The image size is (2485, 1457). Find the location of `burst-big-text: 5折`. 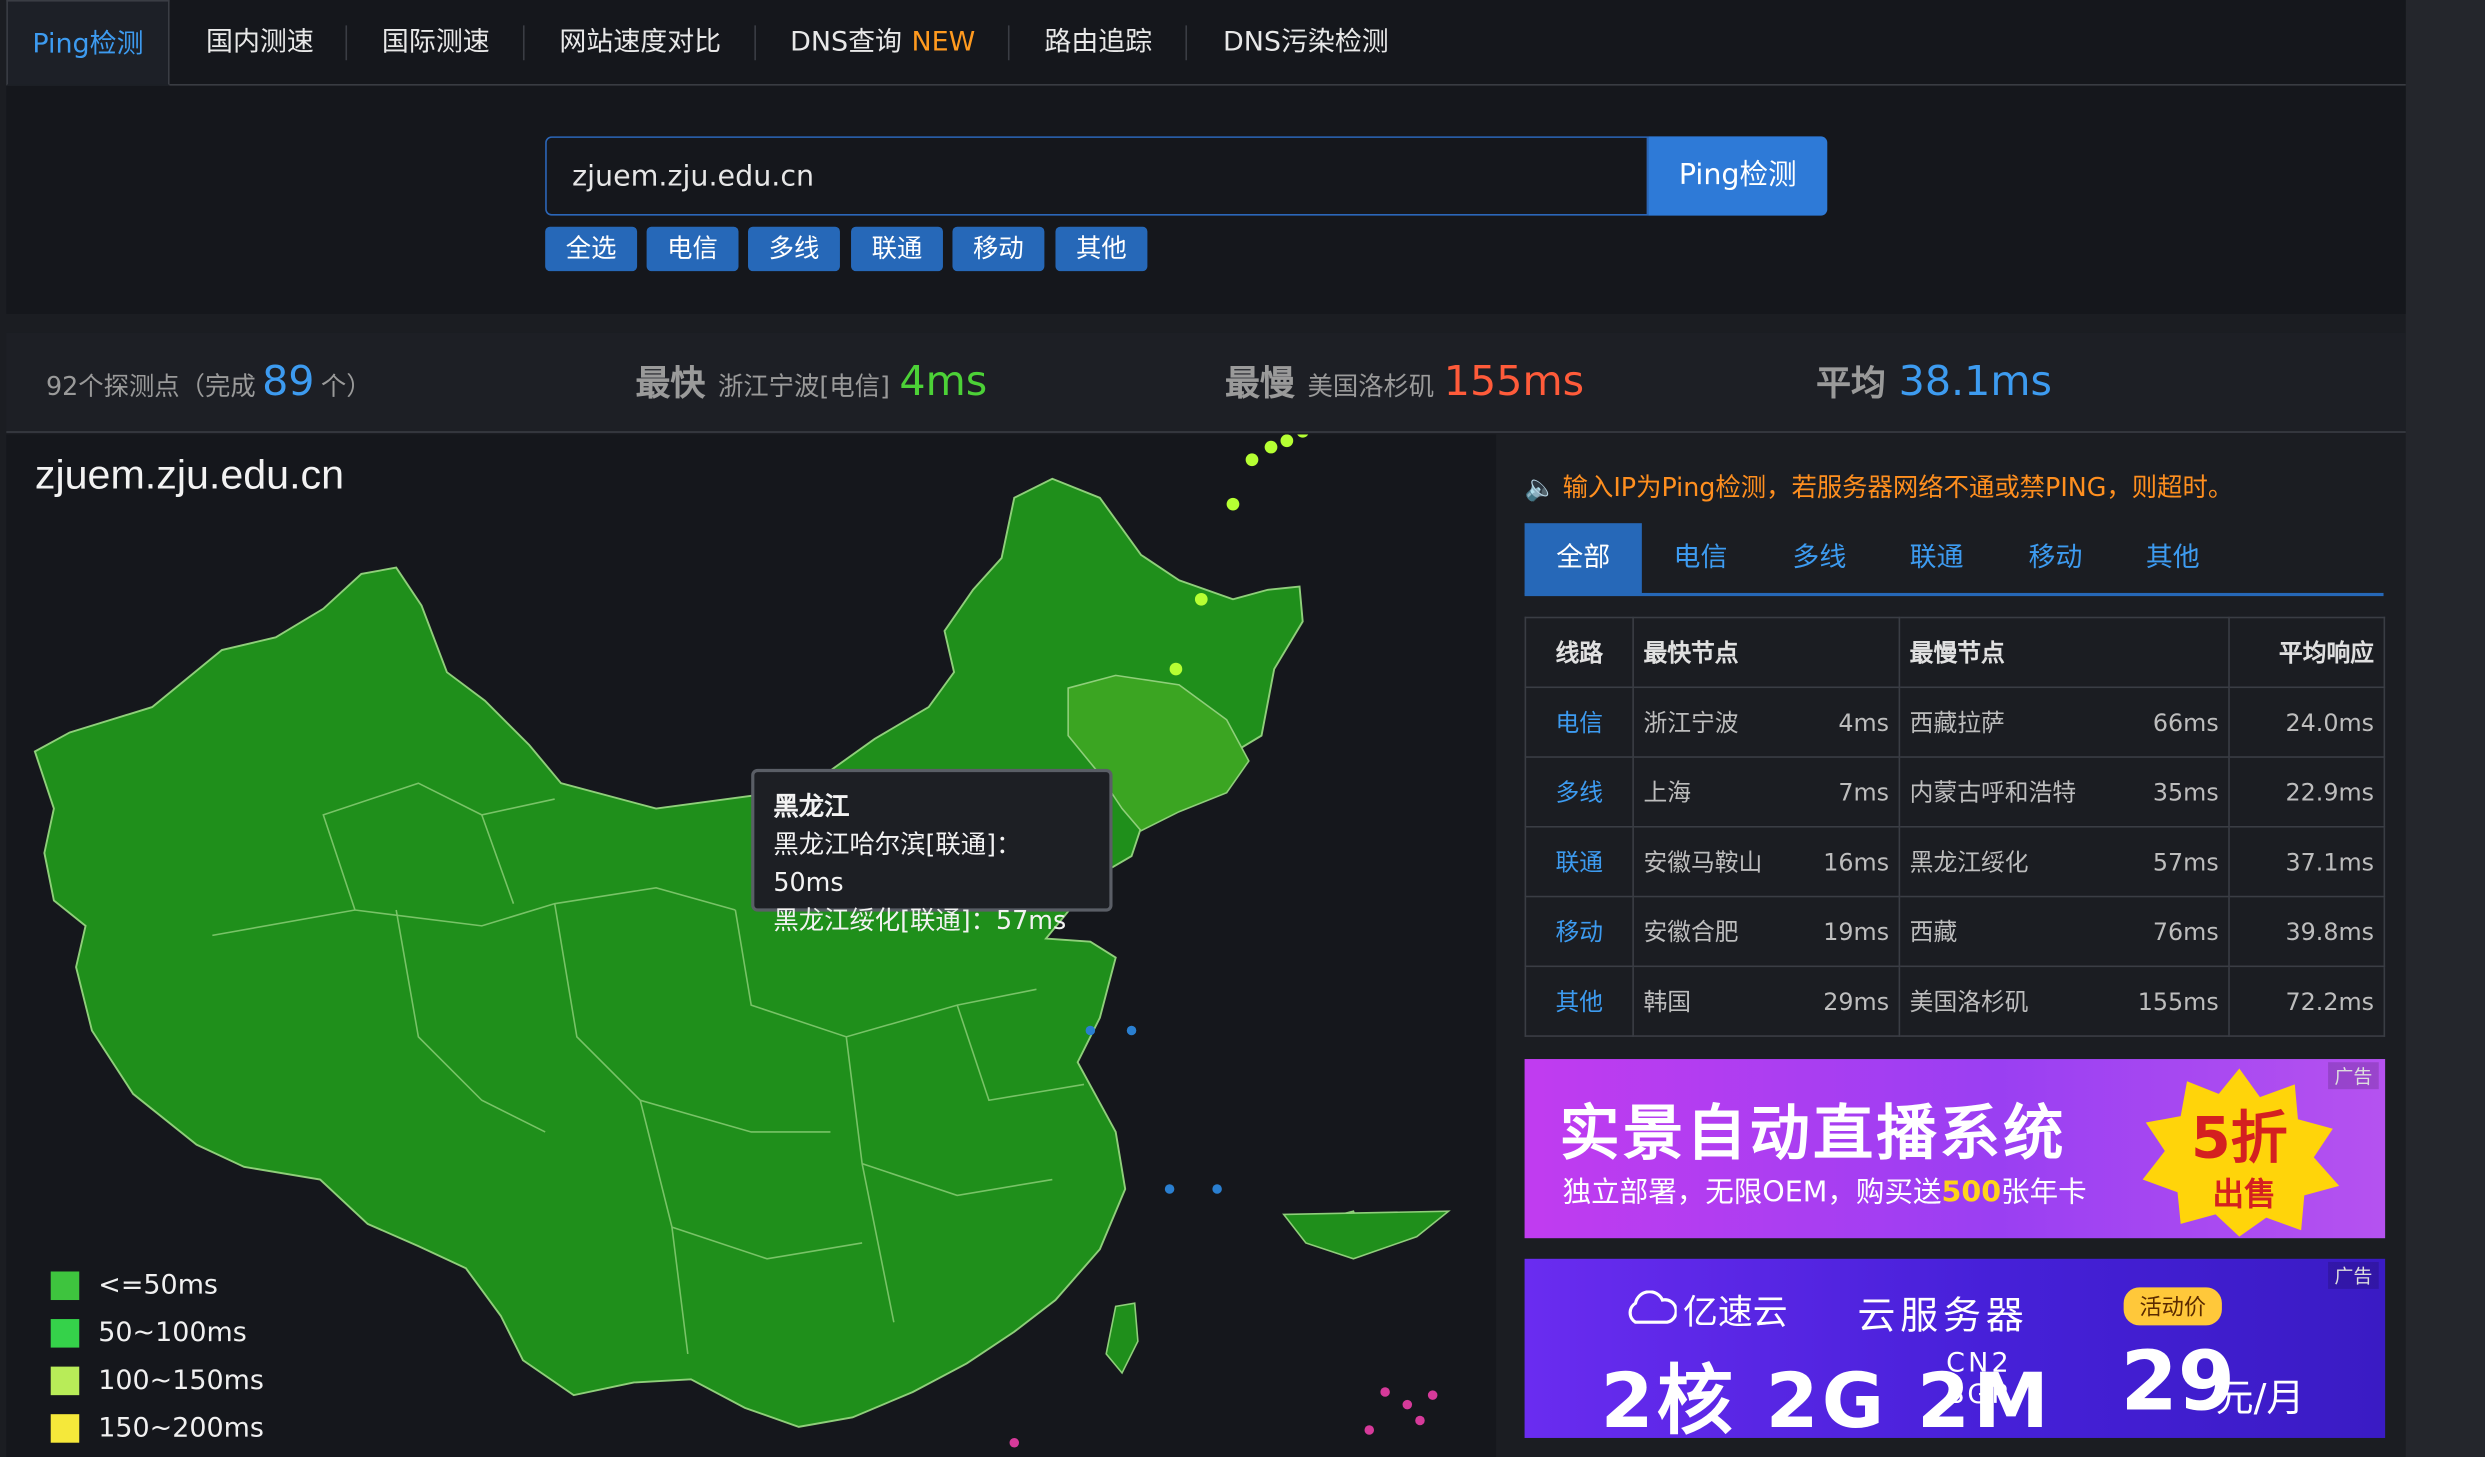

burst-big-text: 5折 is located at coordinates (2239, 1138).